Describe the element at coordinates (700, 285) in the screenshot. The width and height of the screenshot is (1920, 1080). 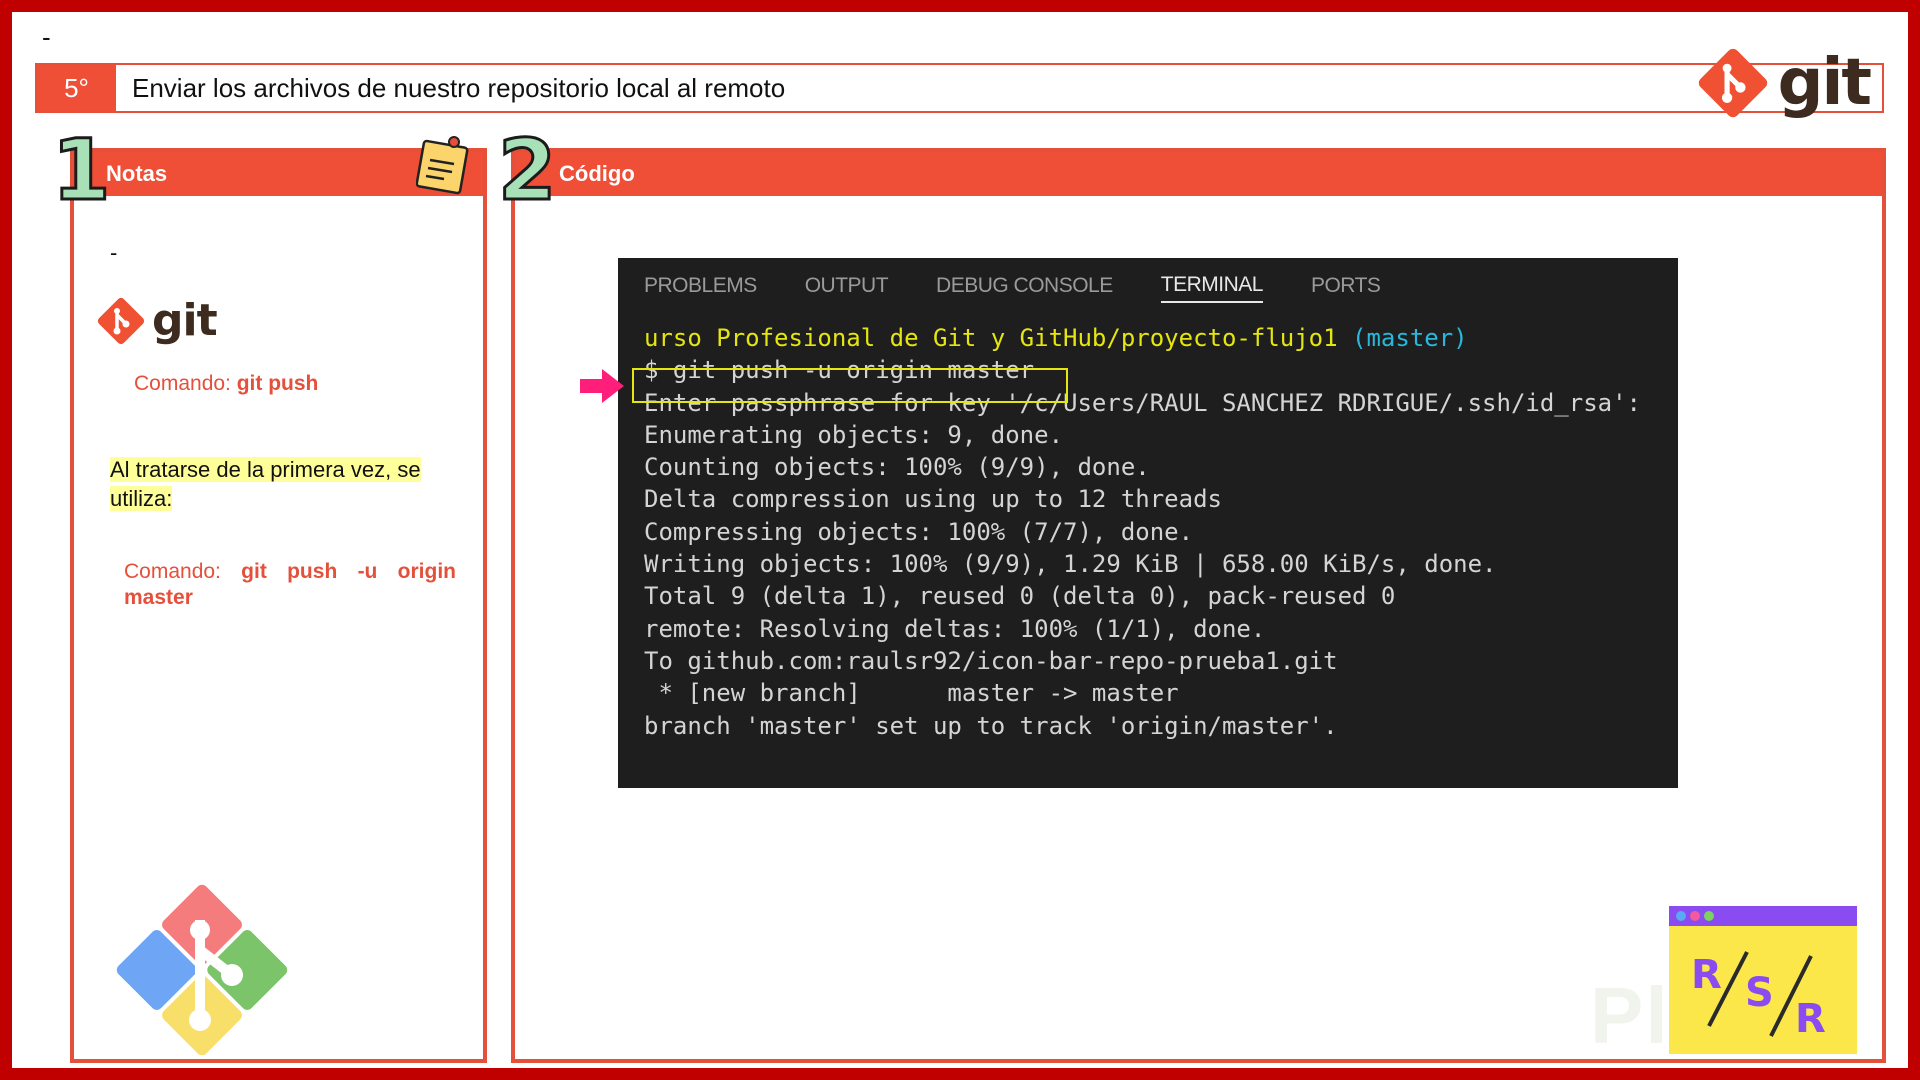
I see `tab-problems: PROBLEMS` at that location.